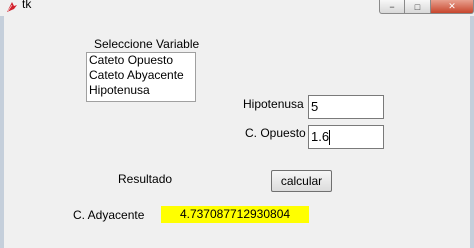  I want to click on hipotenusa-value: 5, so click(315, 106).